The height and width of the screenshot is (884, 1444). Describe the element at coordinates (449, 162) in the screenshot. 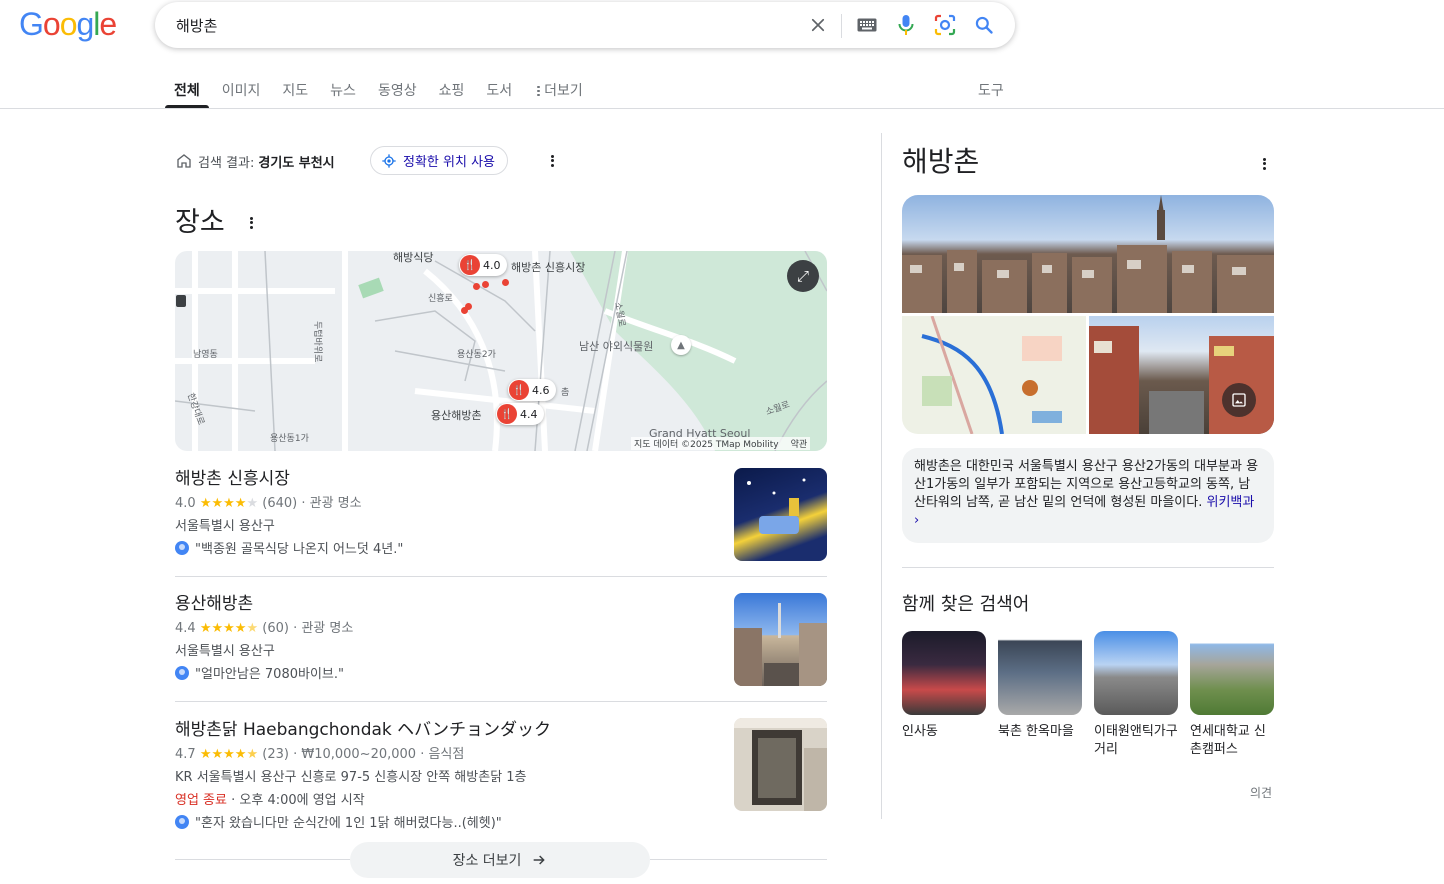

I see `precise-location-label: 정확한 위치 사용` at that location.